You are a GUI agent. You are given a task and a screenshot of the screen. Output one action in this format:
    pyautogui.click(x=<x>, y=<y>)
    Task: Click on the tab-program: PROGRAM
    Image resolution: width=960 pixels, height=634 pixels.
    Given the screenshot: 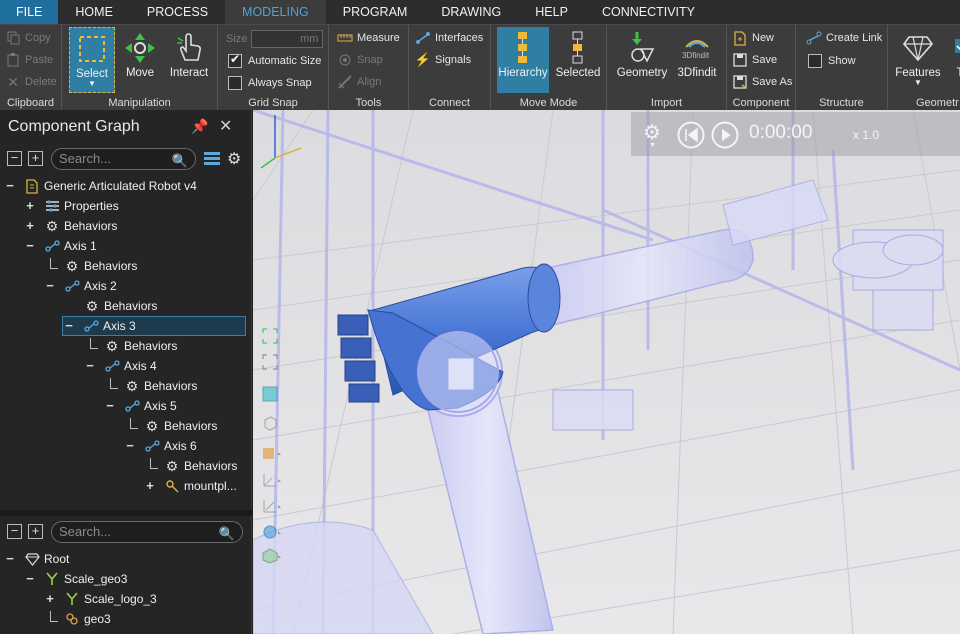 What is the action you would take?
    pyautogui.click(x=375, y=12)
    